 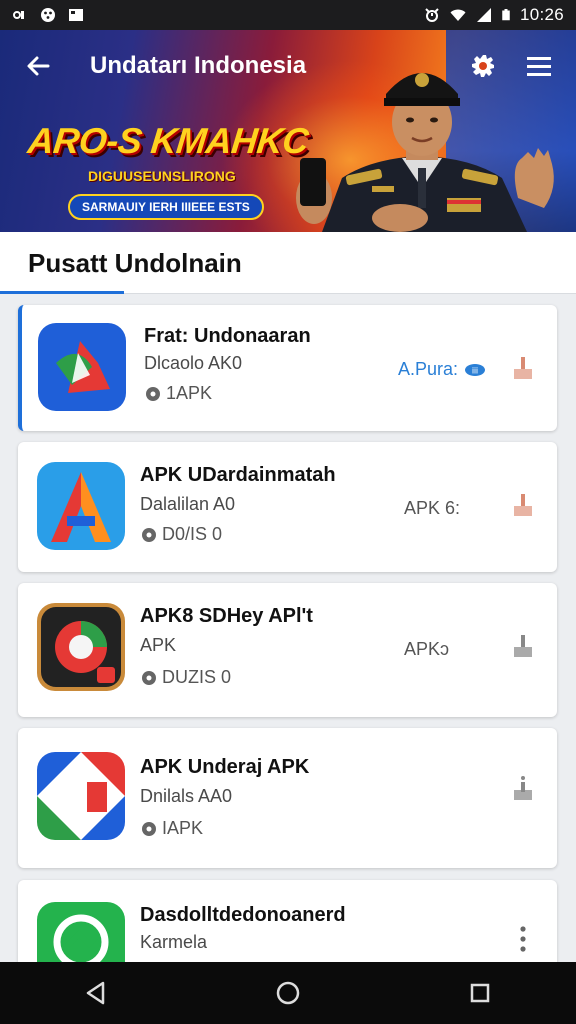 What do you see at coordinates (287, 650) in the screenshot?
I see `app-card-3: APK8 SDHey APl't APK DUZIS 0 APKɔ` at bounding box center [287, 650].